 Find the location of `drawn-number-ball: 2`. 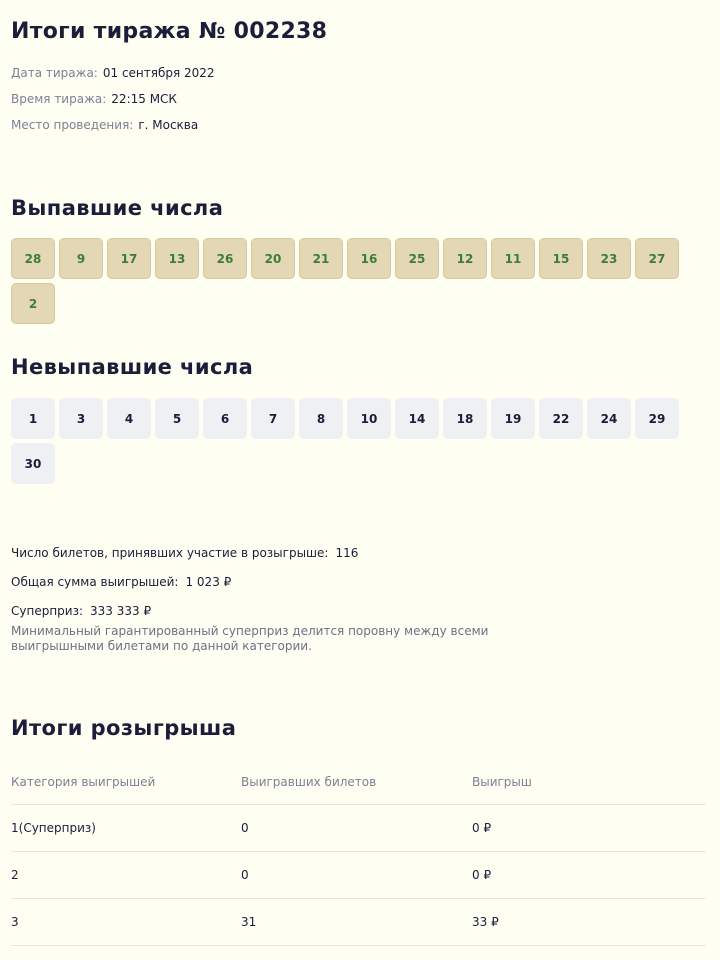

drawn-number-ball: 2 is located at coordinates (33, 303).